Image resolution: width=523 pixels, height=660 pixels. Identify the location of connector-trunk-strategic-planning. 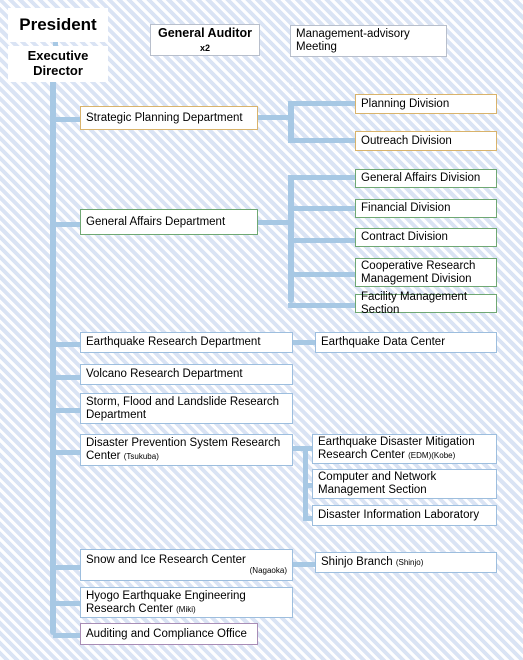
(68, 119).